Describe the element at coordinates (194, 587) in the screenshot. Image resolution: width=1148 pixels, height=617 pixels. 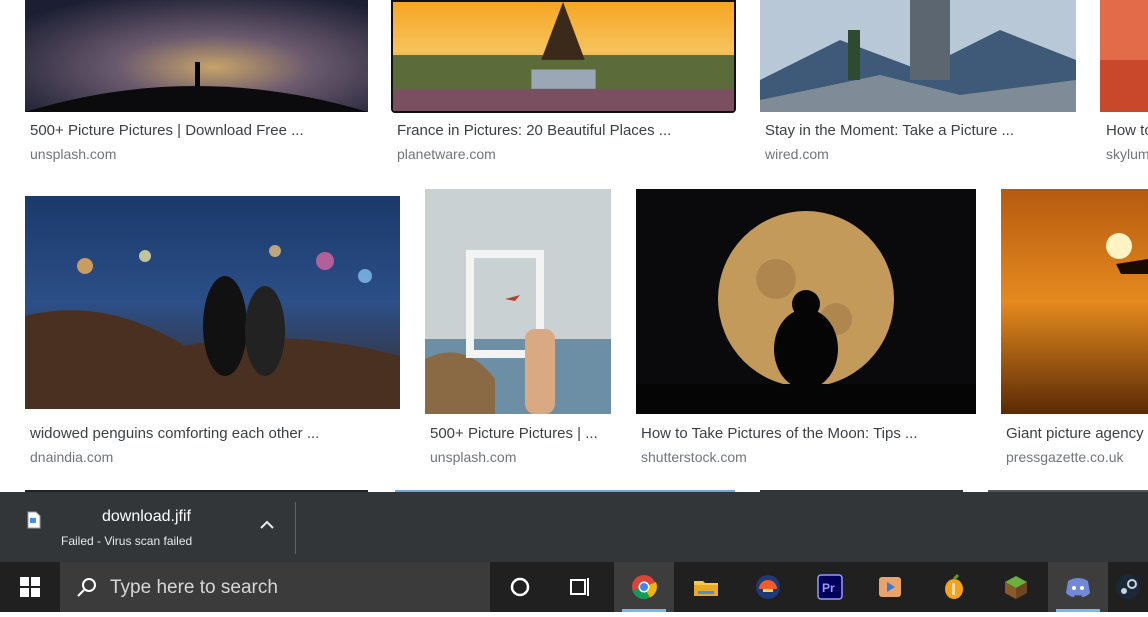
I see `search-placeholder: Type here to search` at that location.